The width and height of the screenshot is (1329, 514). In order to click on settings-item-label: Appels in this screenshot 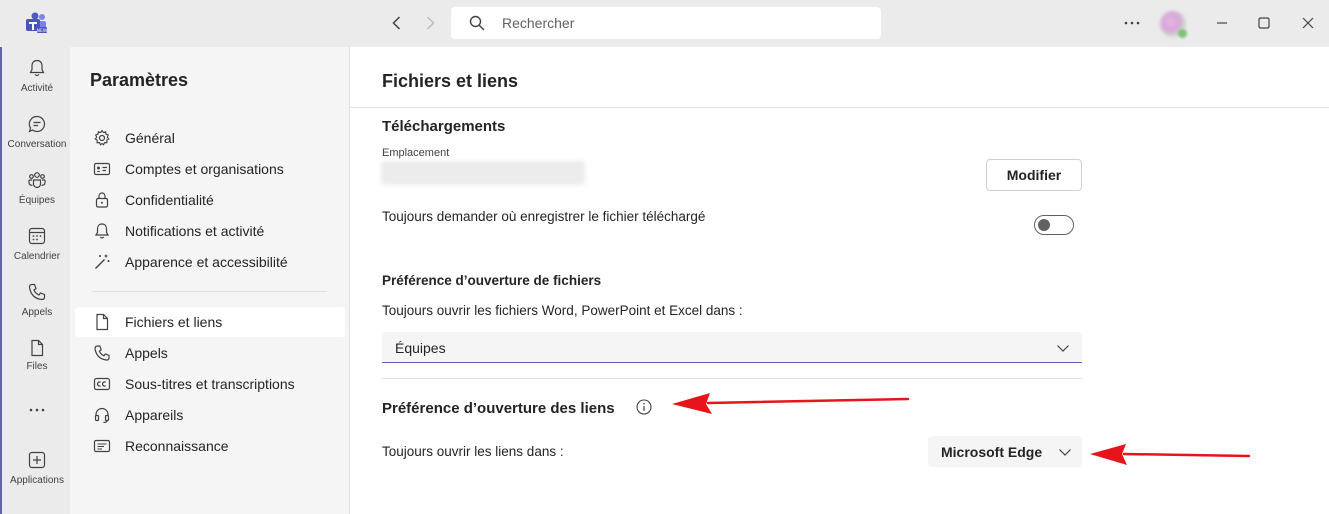, I will do `click(146, 353)`.